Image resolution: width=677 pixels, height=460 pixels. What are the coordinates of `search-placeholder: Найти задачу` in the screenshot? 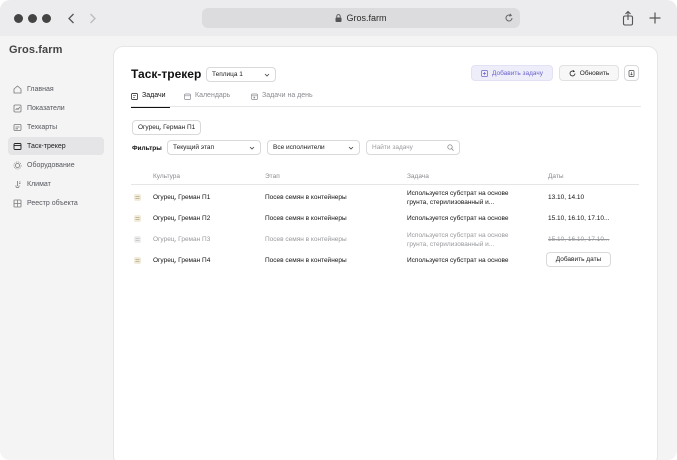 It's located at (392, 147).